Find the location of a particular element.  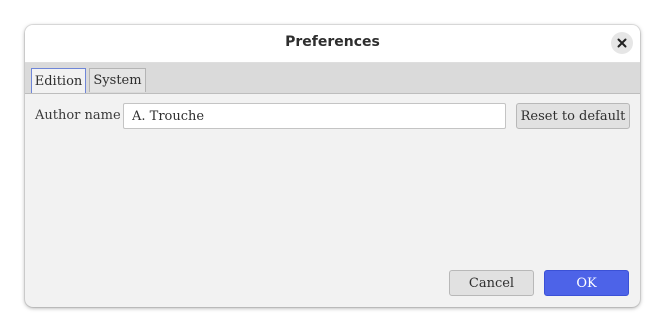

author-name-label: Author name is located at coordinates (78, 115).